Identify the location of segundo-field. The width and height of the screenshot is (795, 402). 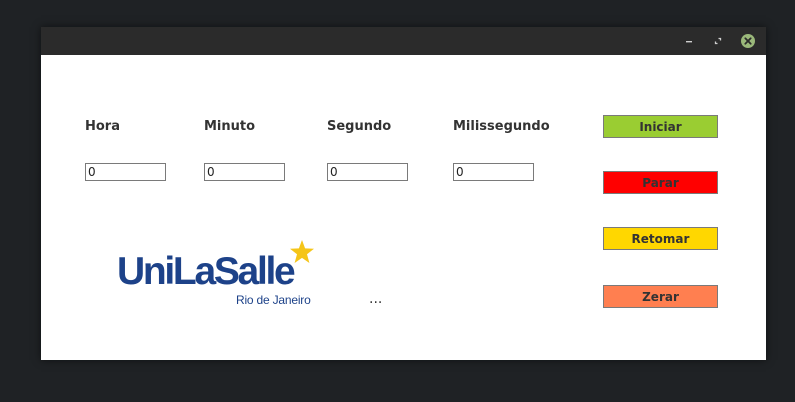
(367, 172).